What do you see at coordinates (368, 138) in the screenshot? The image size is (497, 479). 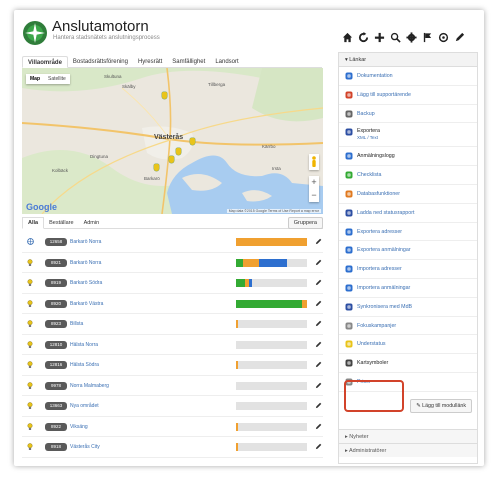 I see `sidebar-item-sublabel: XML / Text` at bounding box center [368, 138].